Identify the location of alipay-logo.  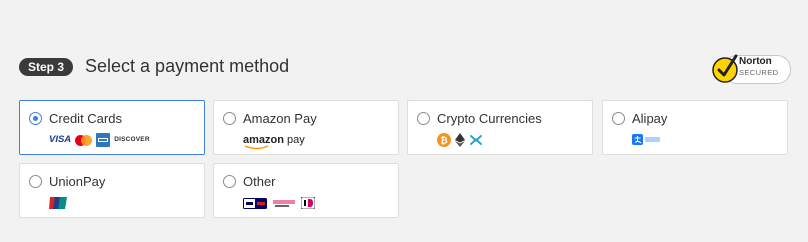
(647, 140).